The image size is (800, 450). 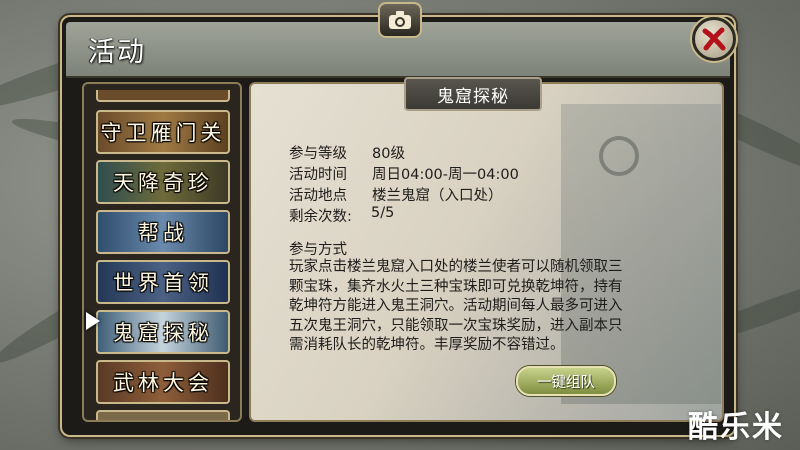 What do you see at coordinates (736, 427) in the screenshot?
I see `watermark: 酷乐米` at bounding box center [736, 427].